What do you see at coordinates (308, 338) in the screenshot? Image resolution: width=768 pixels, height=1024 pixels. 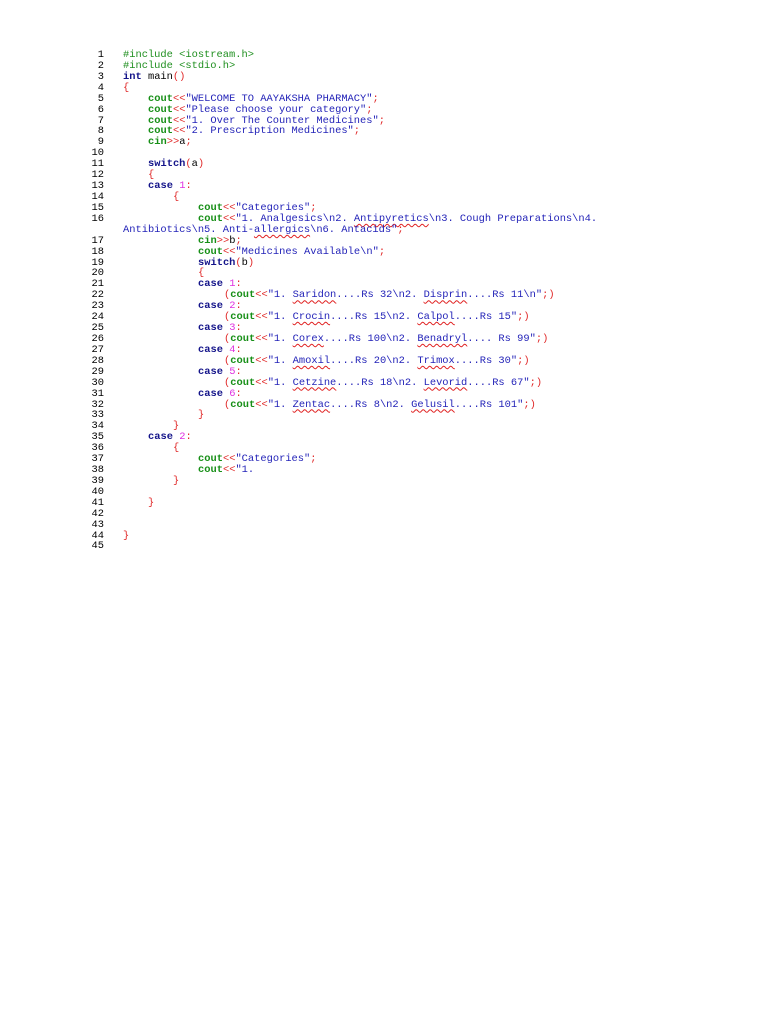 I see `misspelled-word: Corex` at bounding box center [308, 338].